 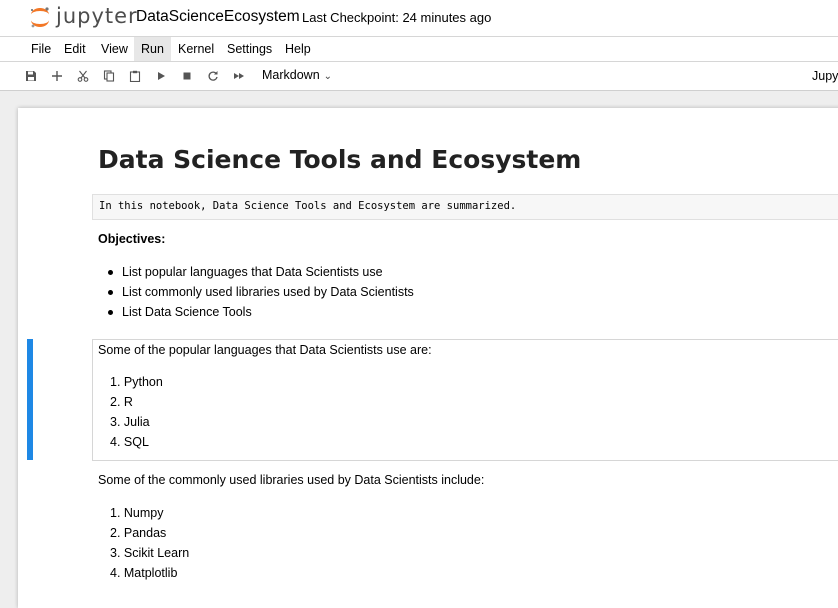 What do you see at coordinates (161, 76) in the screenshot?
I see `run-icon` at bounding box center [161, 76].